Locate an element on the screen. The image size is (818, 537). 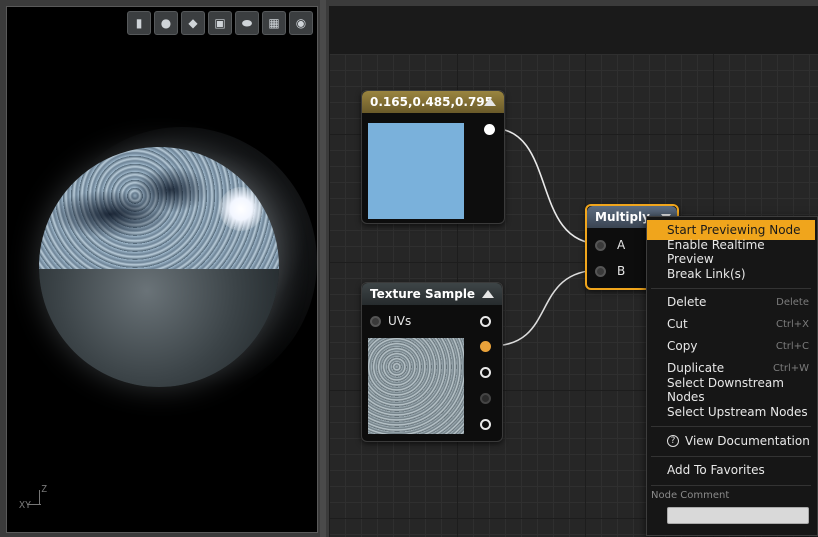
constant-node-title: 0.165,0.485,0.795 is located at coordinates (431, 102).